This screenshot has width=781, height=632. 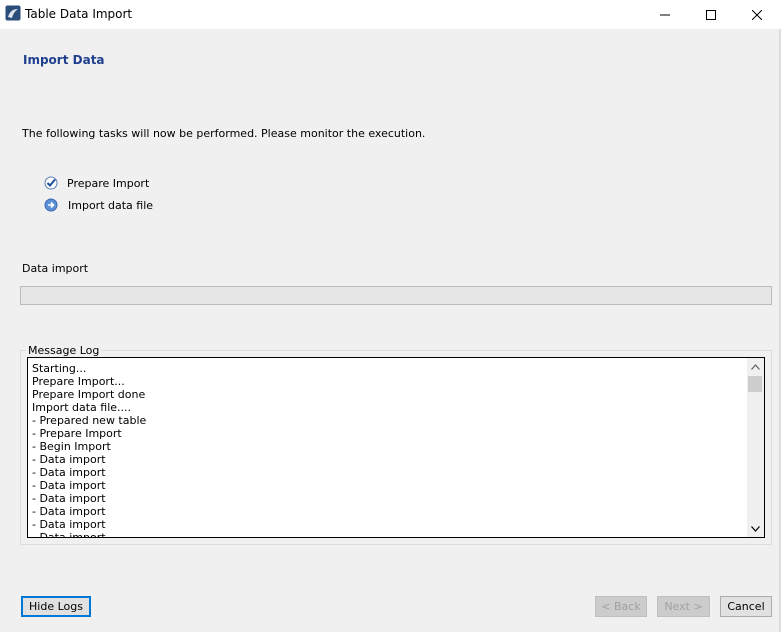 What do you see at coordinates (89, 420) in the screenshot?
I see `log-line: - Prepared new table` at bounding box center [89, 420].